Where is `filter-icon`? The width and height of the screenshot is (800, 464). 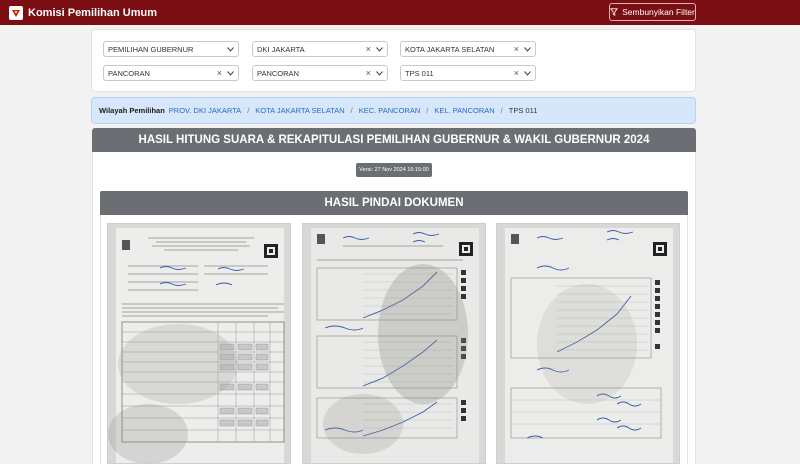
filter-icon is located at coordinates (614, 12).